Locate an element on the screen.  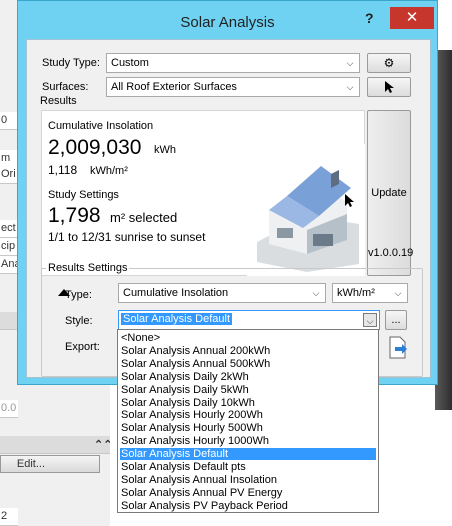
style-label: Style: is located at coordinates (79, 321).